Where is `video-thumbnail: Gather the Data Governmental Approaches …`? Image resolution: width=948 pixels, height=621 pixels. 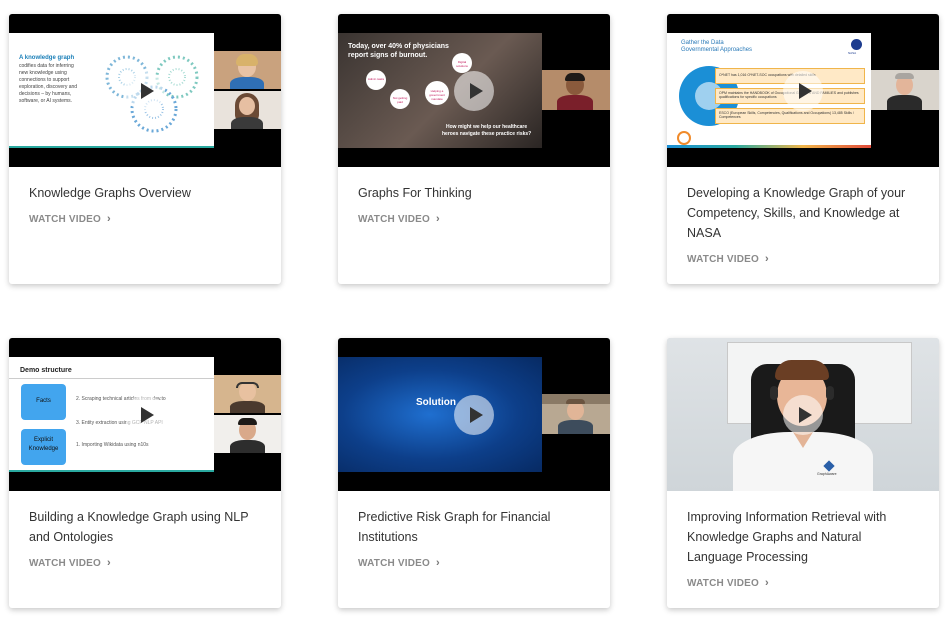 video-thumbnail: Gather the Data Governmental Approaches … is located at coordinates (803, 90).